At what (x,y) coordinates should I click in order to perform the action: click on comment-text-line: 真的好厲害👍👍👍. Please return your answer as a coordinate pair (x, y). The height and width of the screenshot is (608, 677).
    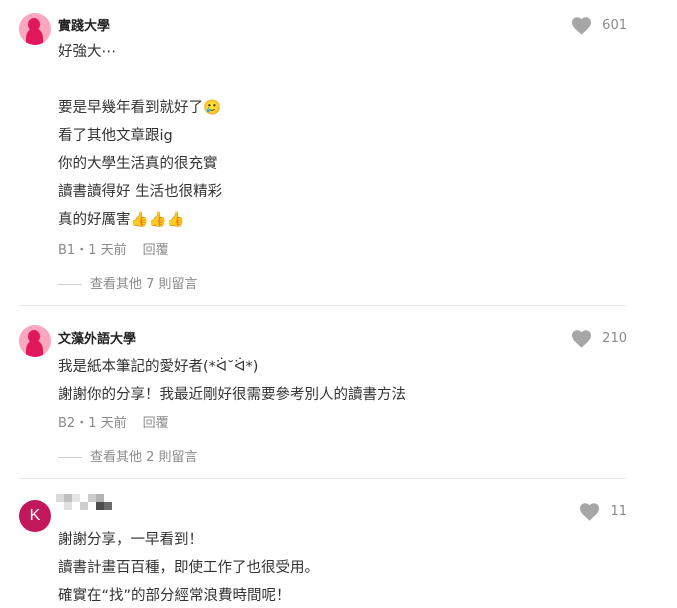
    Looking at the image, I should click on (121, 220).